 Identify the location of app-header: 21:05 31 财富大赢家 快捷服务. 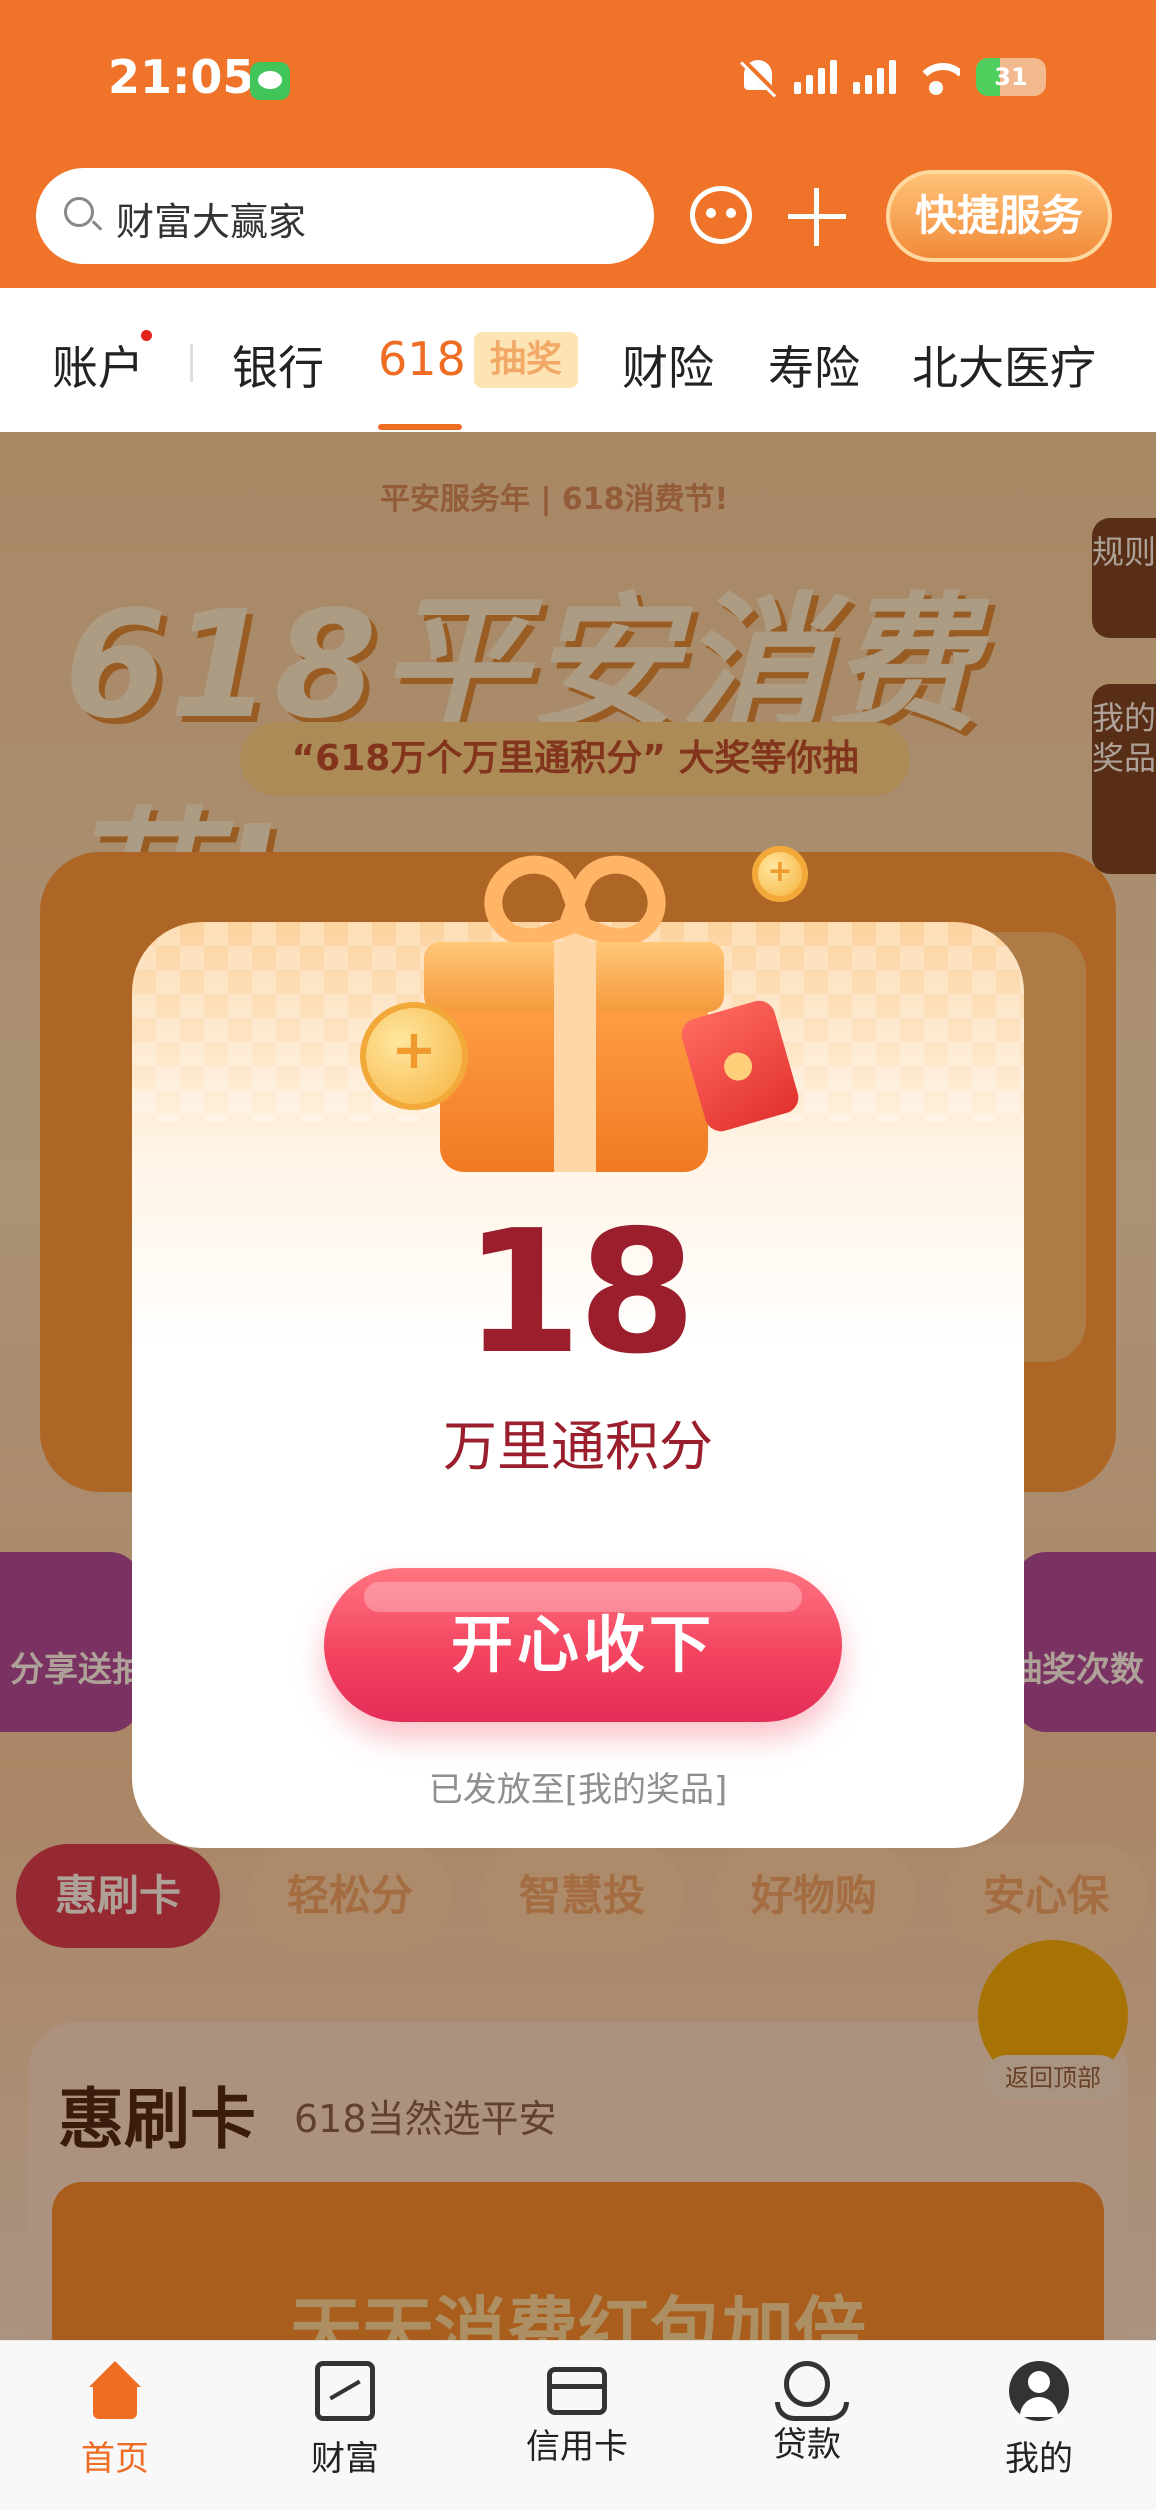
(578, 144).